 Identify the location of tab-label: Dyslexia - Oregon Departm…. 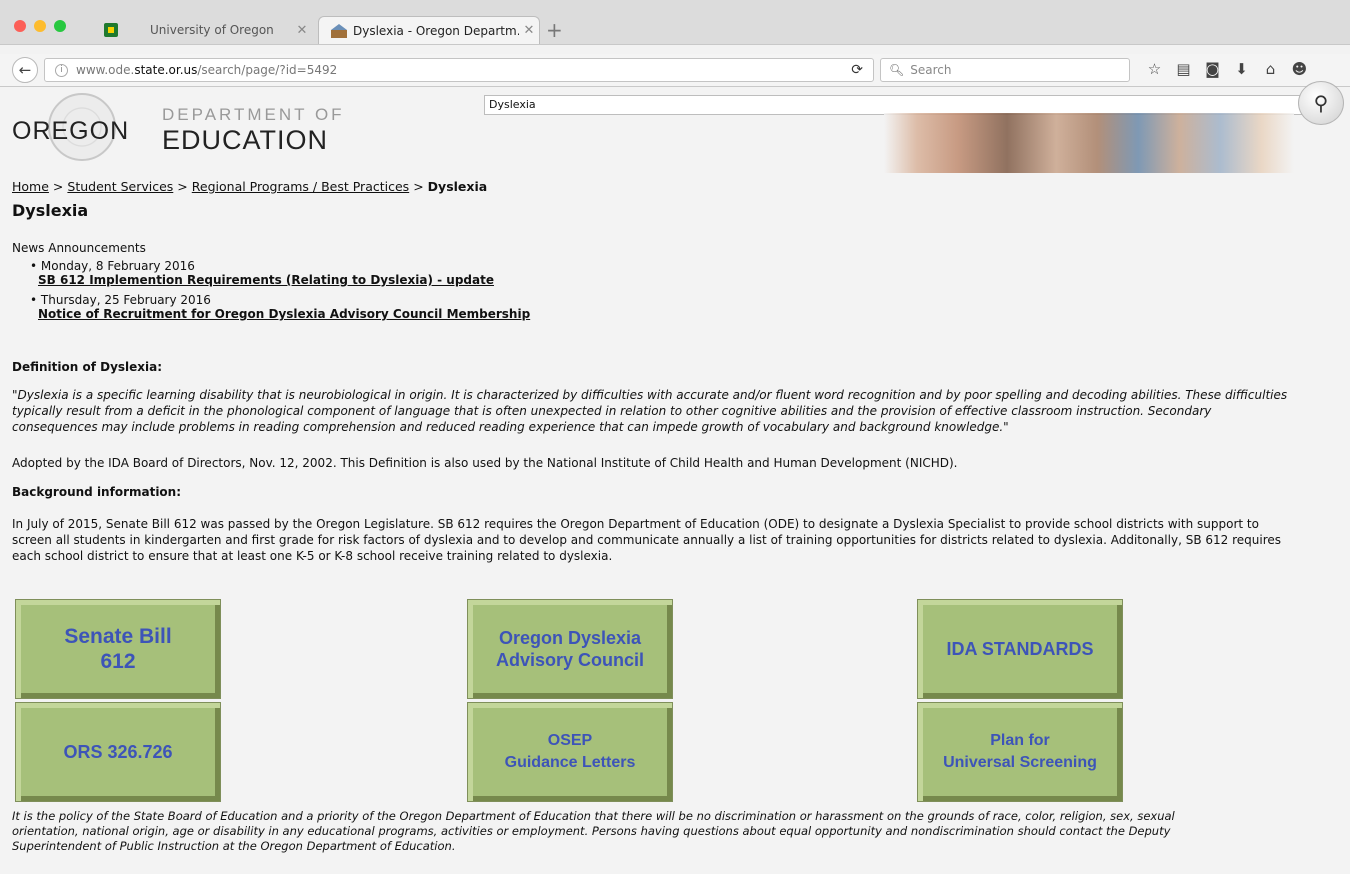
(436, 30).